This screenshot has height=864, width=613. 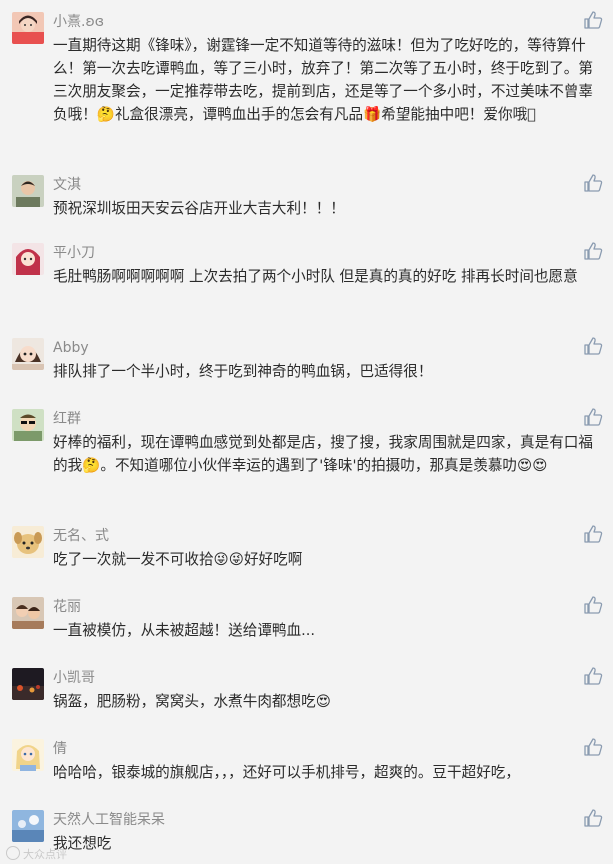 I want to click on comment-text: 哈哈哈，银泰城的旗舰店，，，还好可以手机排号，超爽的。豆干超好吃，, so click(x=286, y=772).